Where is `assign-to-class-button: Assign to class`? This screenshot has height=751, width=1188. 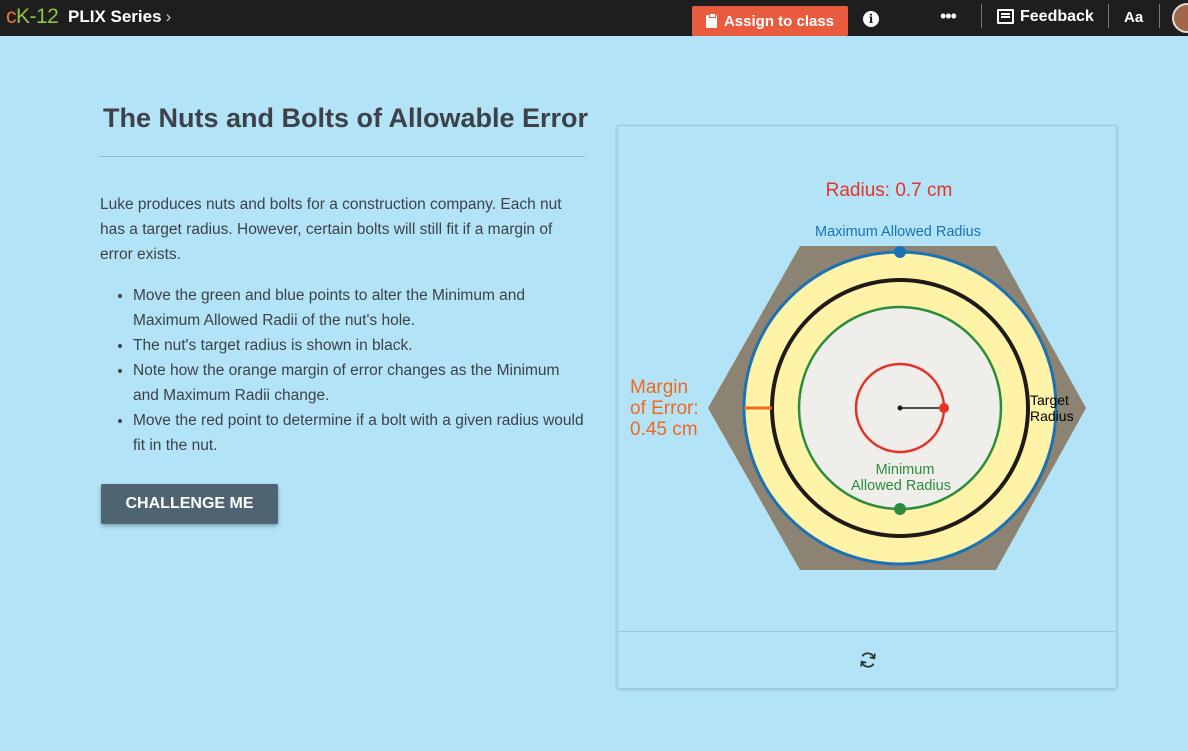
assign-to-class-button: Assign to class is located at coordinates (770, 21).